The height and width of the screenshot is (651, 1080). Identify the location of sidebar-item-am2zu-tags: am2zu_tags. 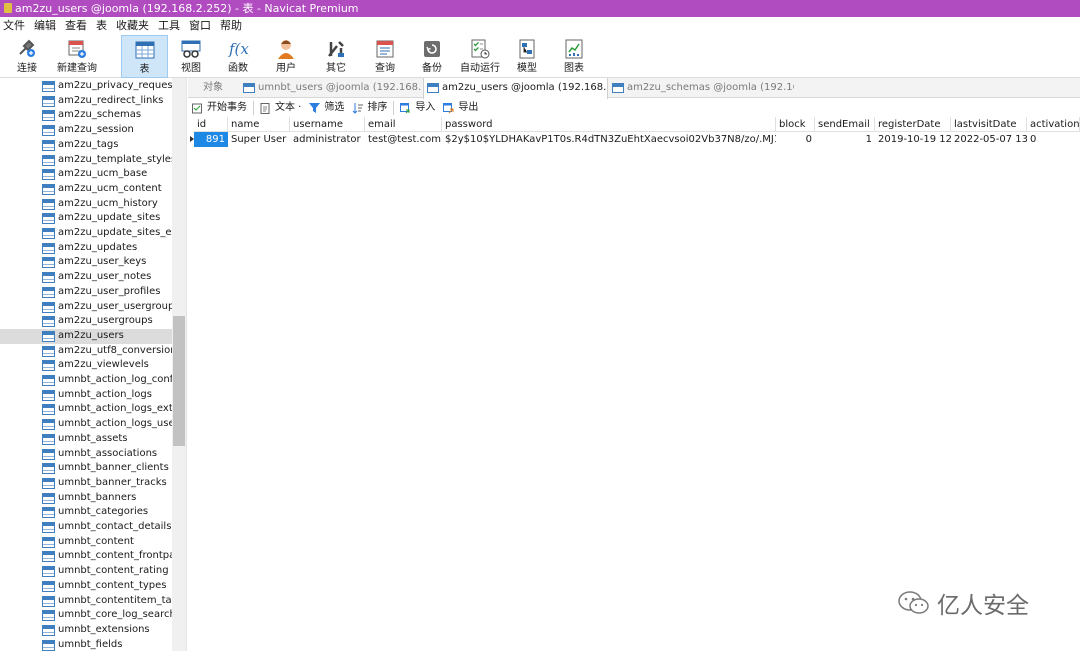
(86, 145).